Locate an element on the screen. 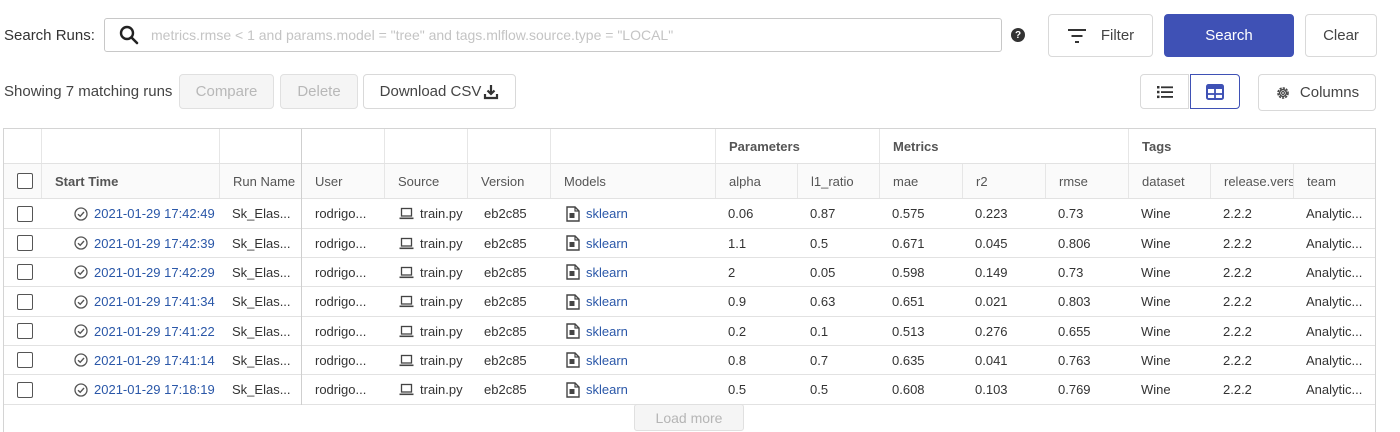  col-header-version: Version is located at coordinates (508, 181).